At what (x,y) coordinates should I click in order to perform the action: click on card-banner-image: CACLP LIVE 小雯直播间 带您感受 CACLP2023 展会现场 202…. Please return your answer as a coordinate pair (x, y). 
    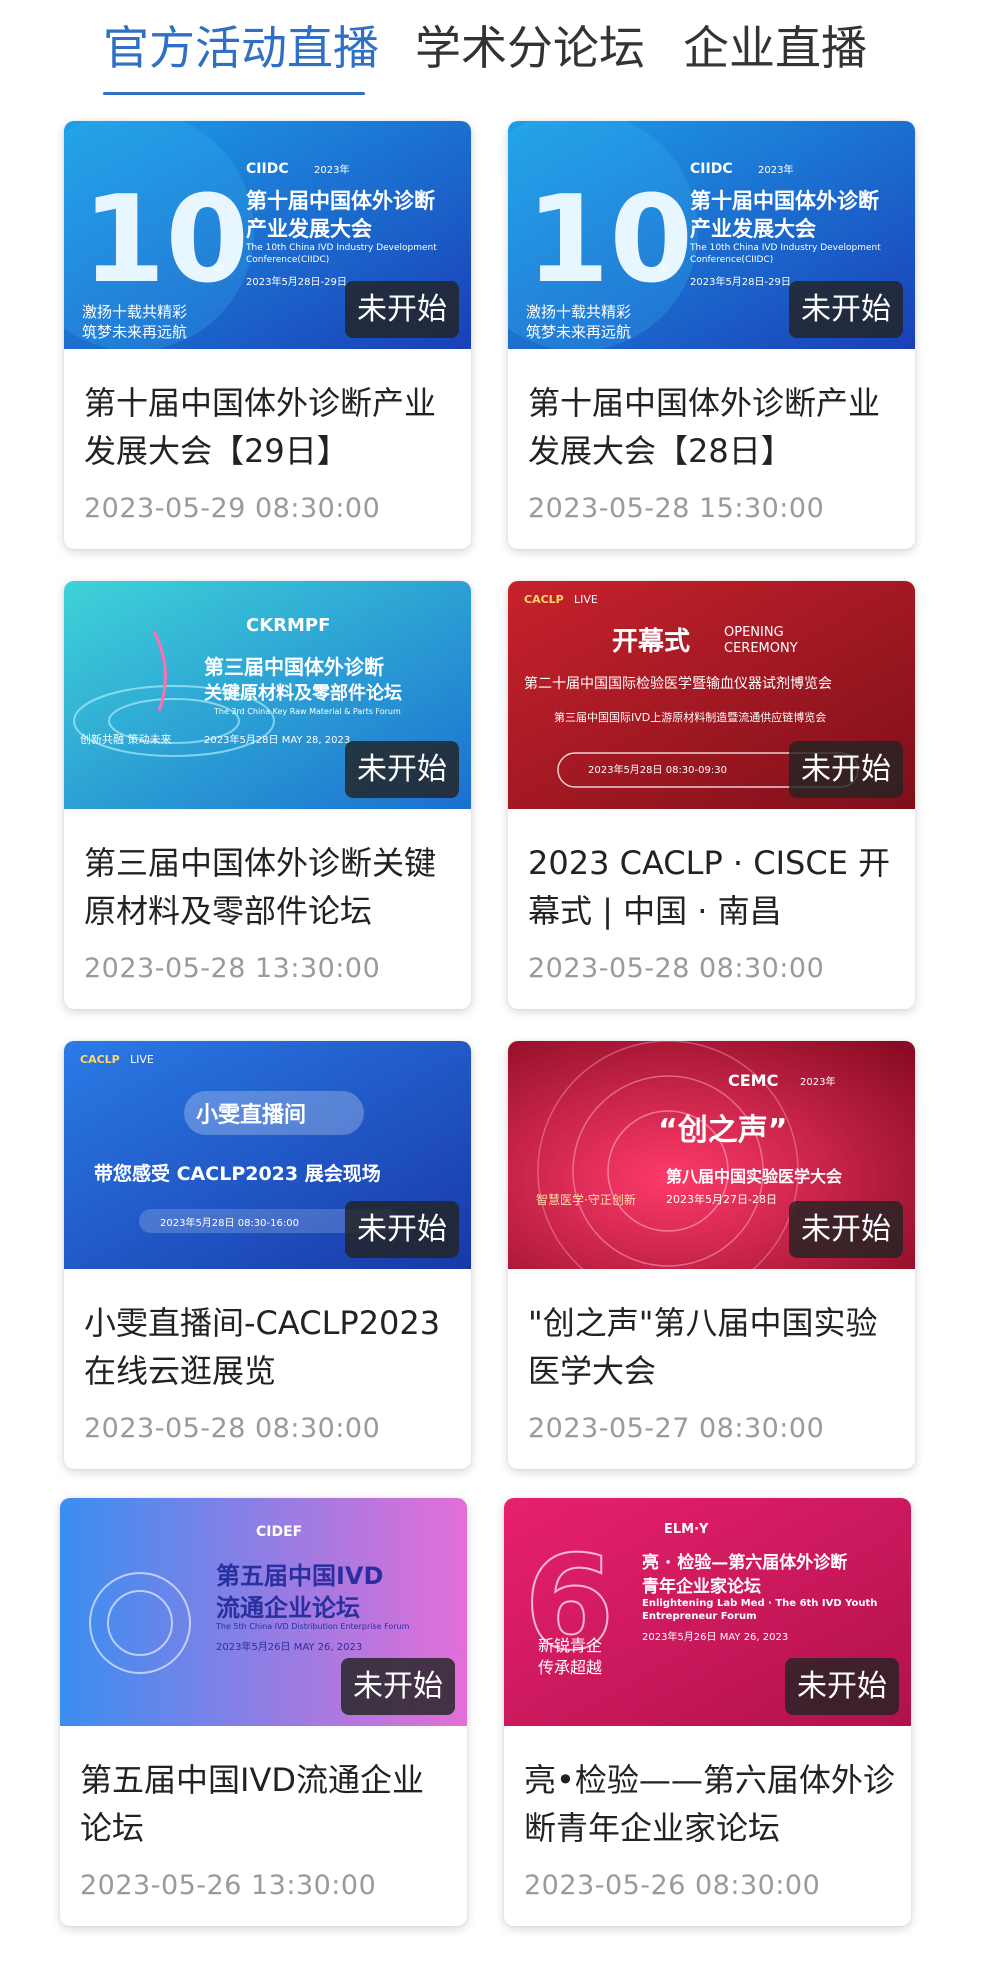
    Looking at the image, I should click on (267, 1155).